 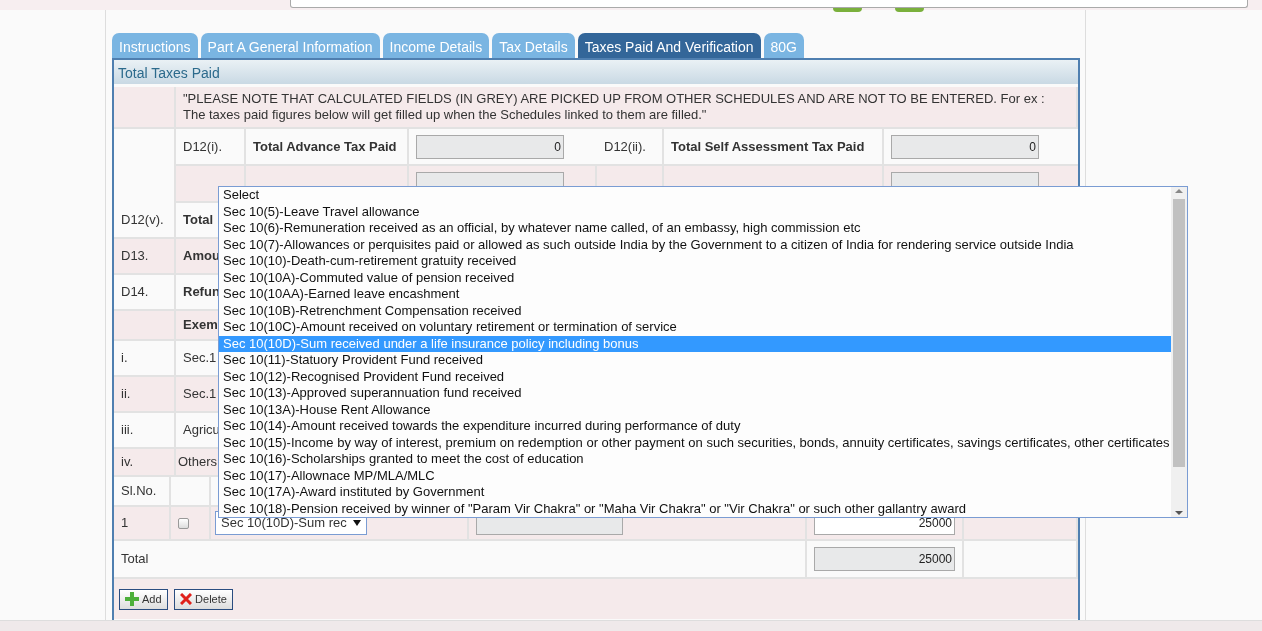 What do you see at coordinates (135, 256) in the screenshot?
I see `code-label: D13.` at bounding box center [135, 256].